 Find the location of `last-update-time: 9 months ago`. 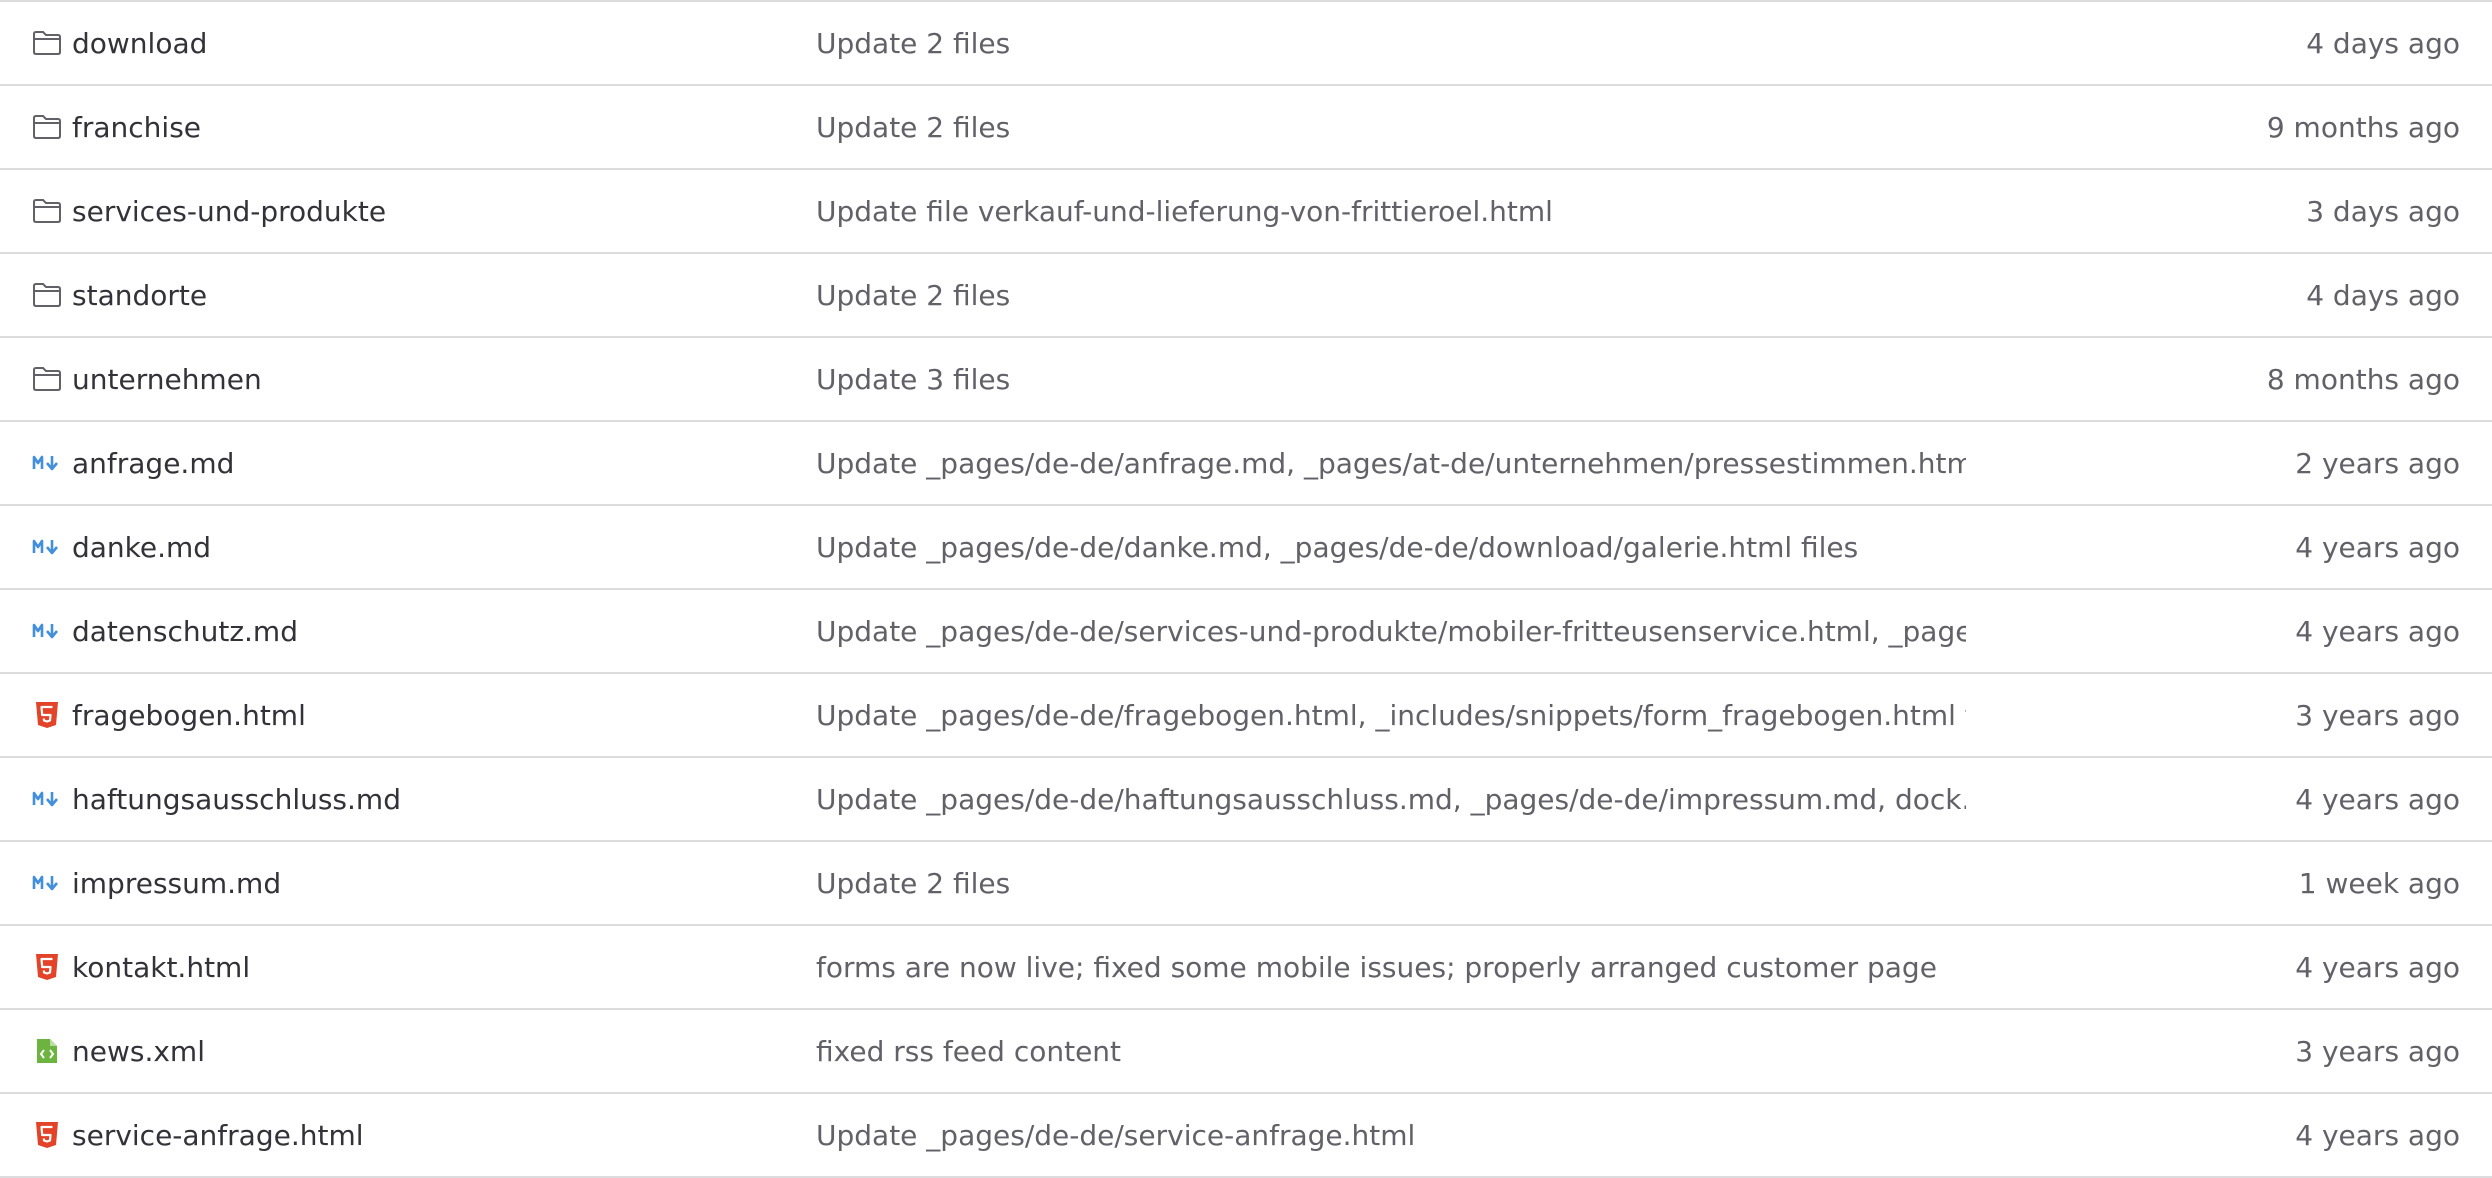

last-update-time: 9 months ago is located at coordinates (2363, 127).